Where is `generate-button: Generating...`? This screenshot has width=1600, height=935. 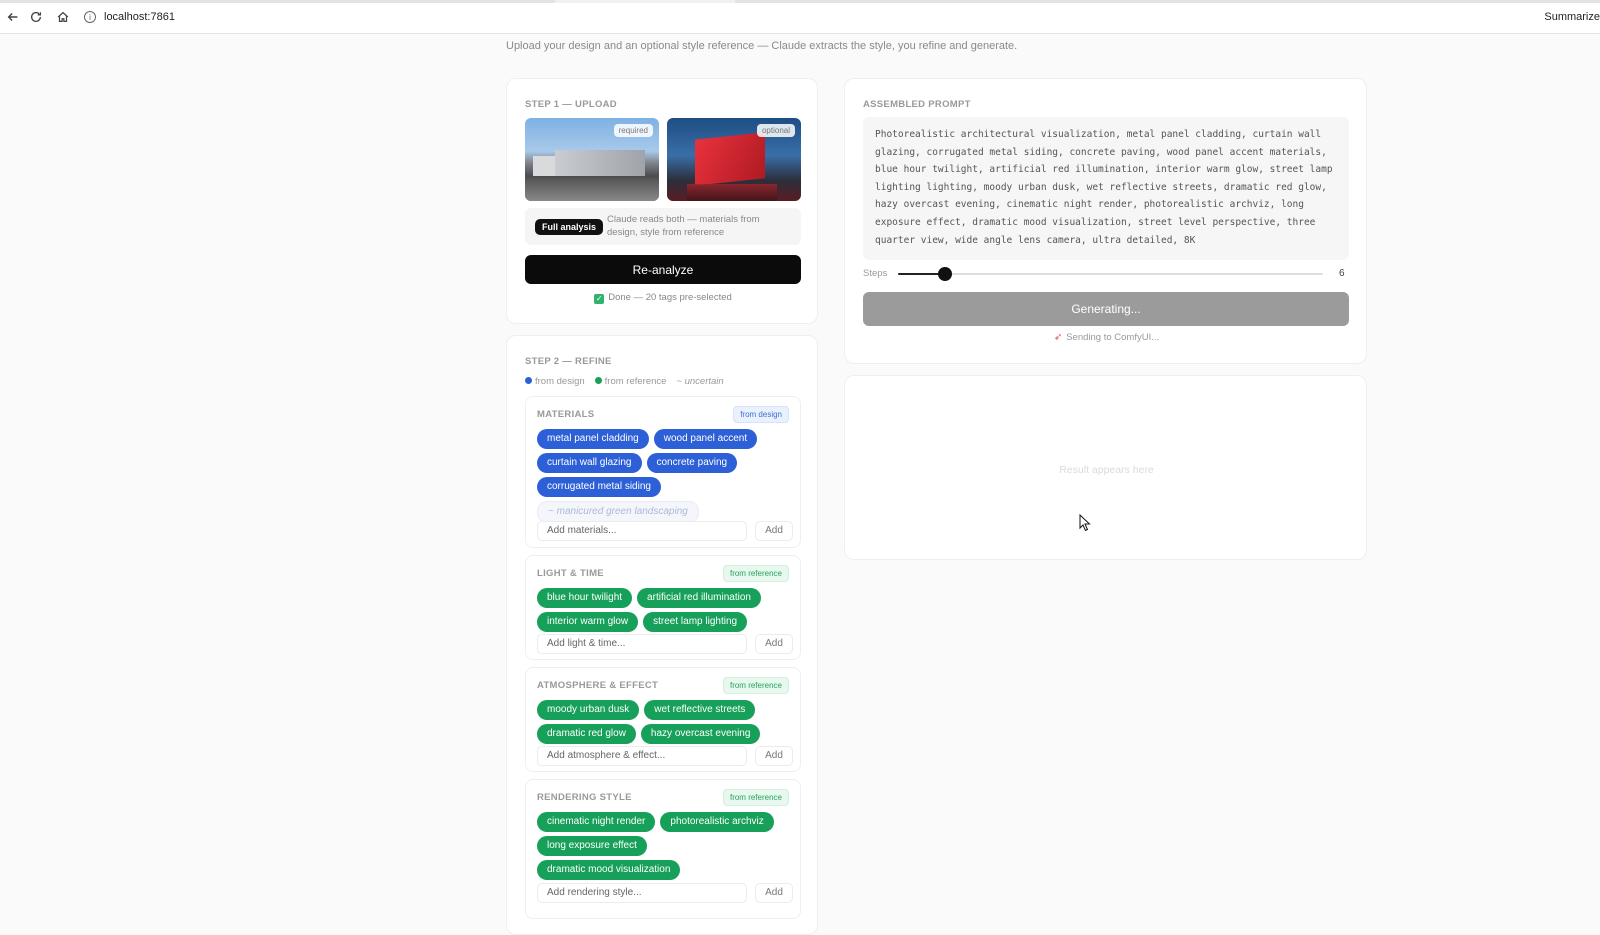
generate-button: Generating... is located at coordinates (1106, 309).